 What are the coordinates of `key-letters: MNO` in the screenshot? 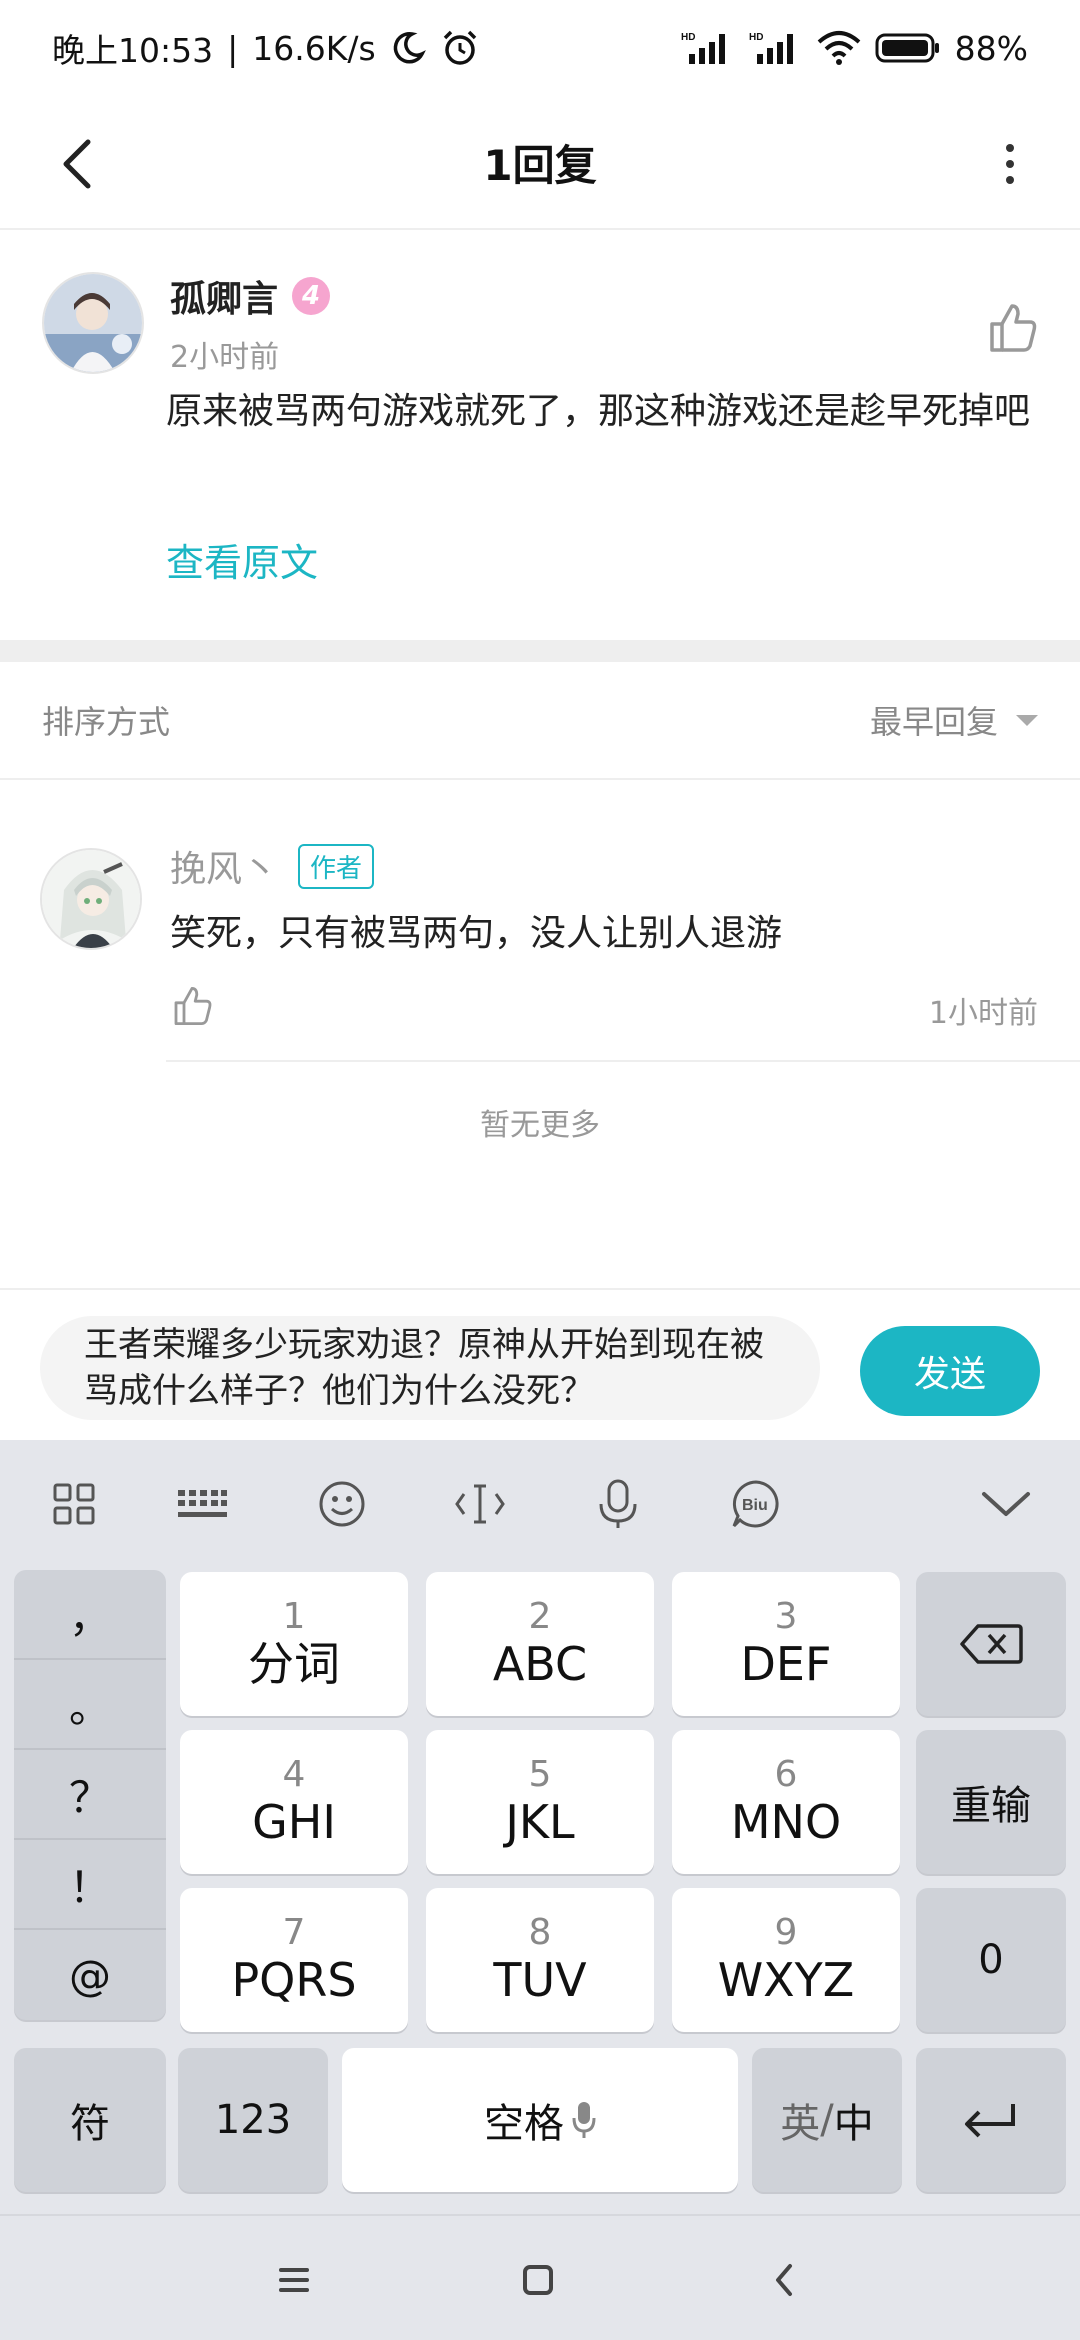 It's located at (786, 1822).